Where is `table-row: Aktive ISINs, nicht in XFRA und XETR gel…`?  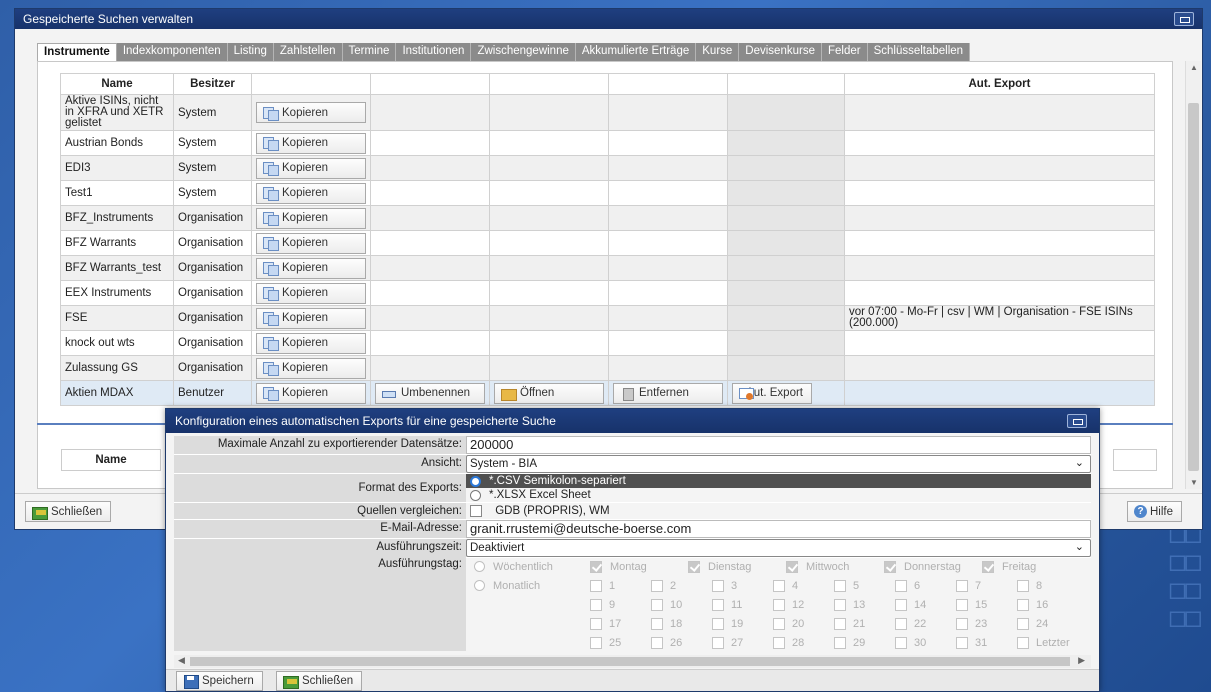 table-row: Aktive ISINs, nicht in XFRA und XETR gel… is located at coordinates (607, 112).